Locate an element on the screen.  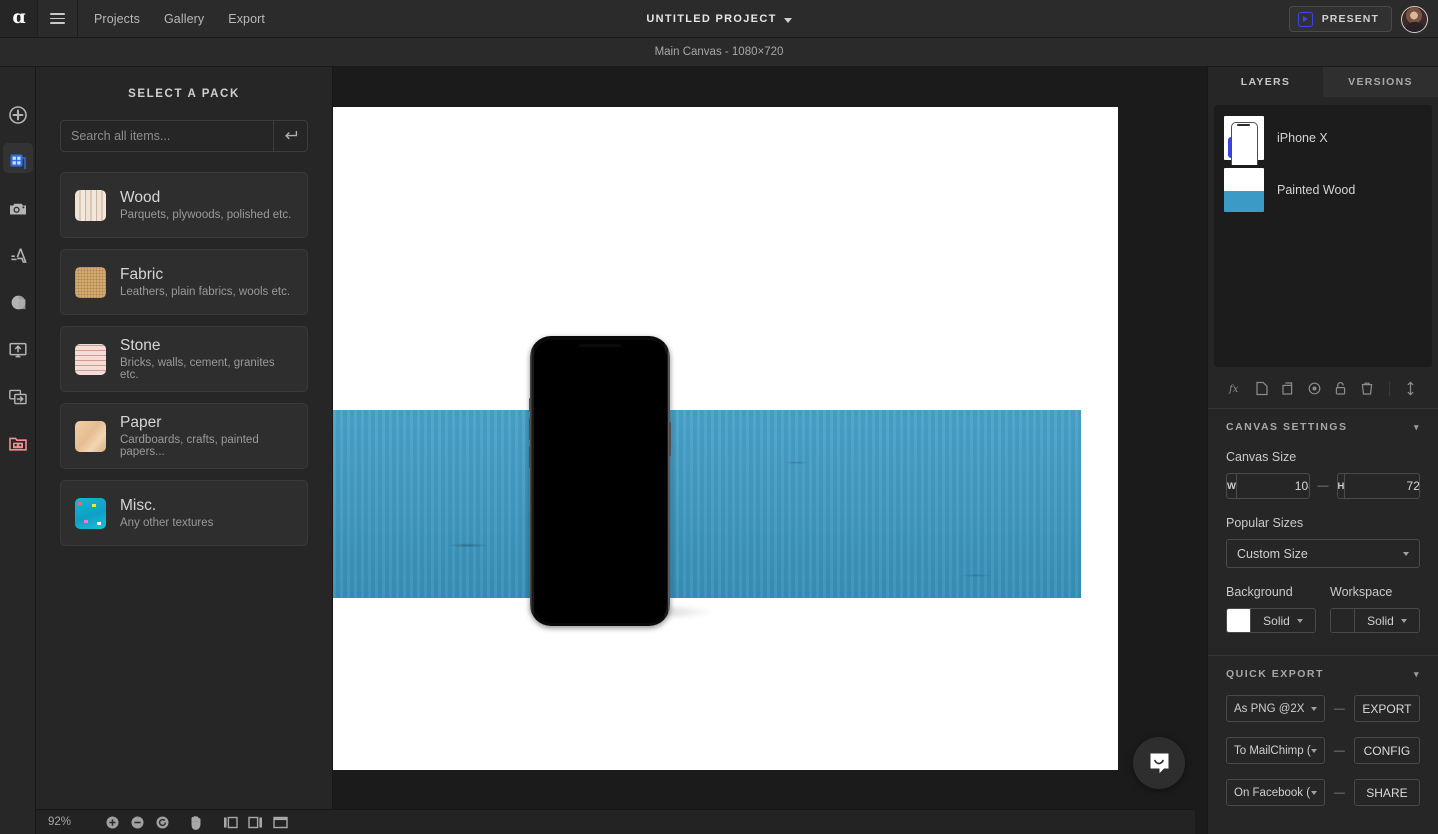
lock-layer-button is located at coordinates (1341, 388).